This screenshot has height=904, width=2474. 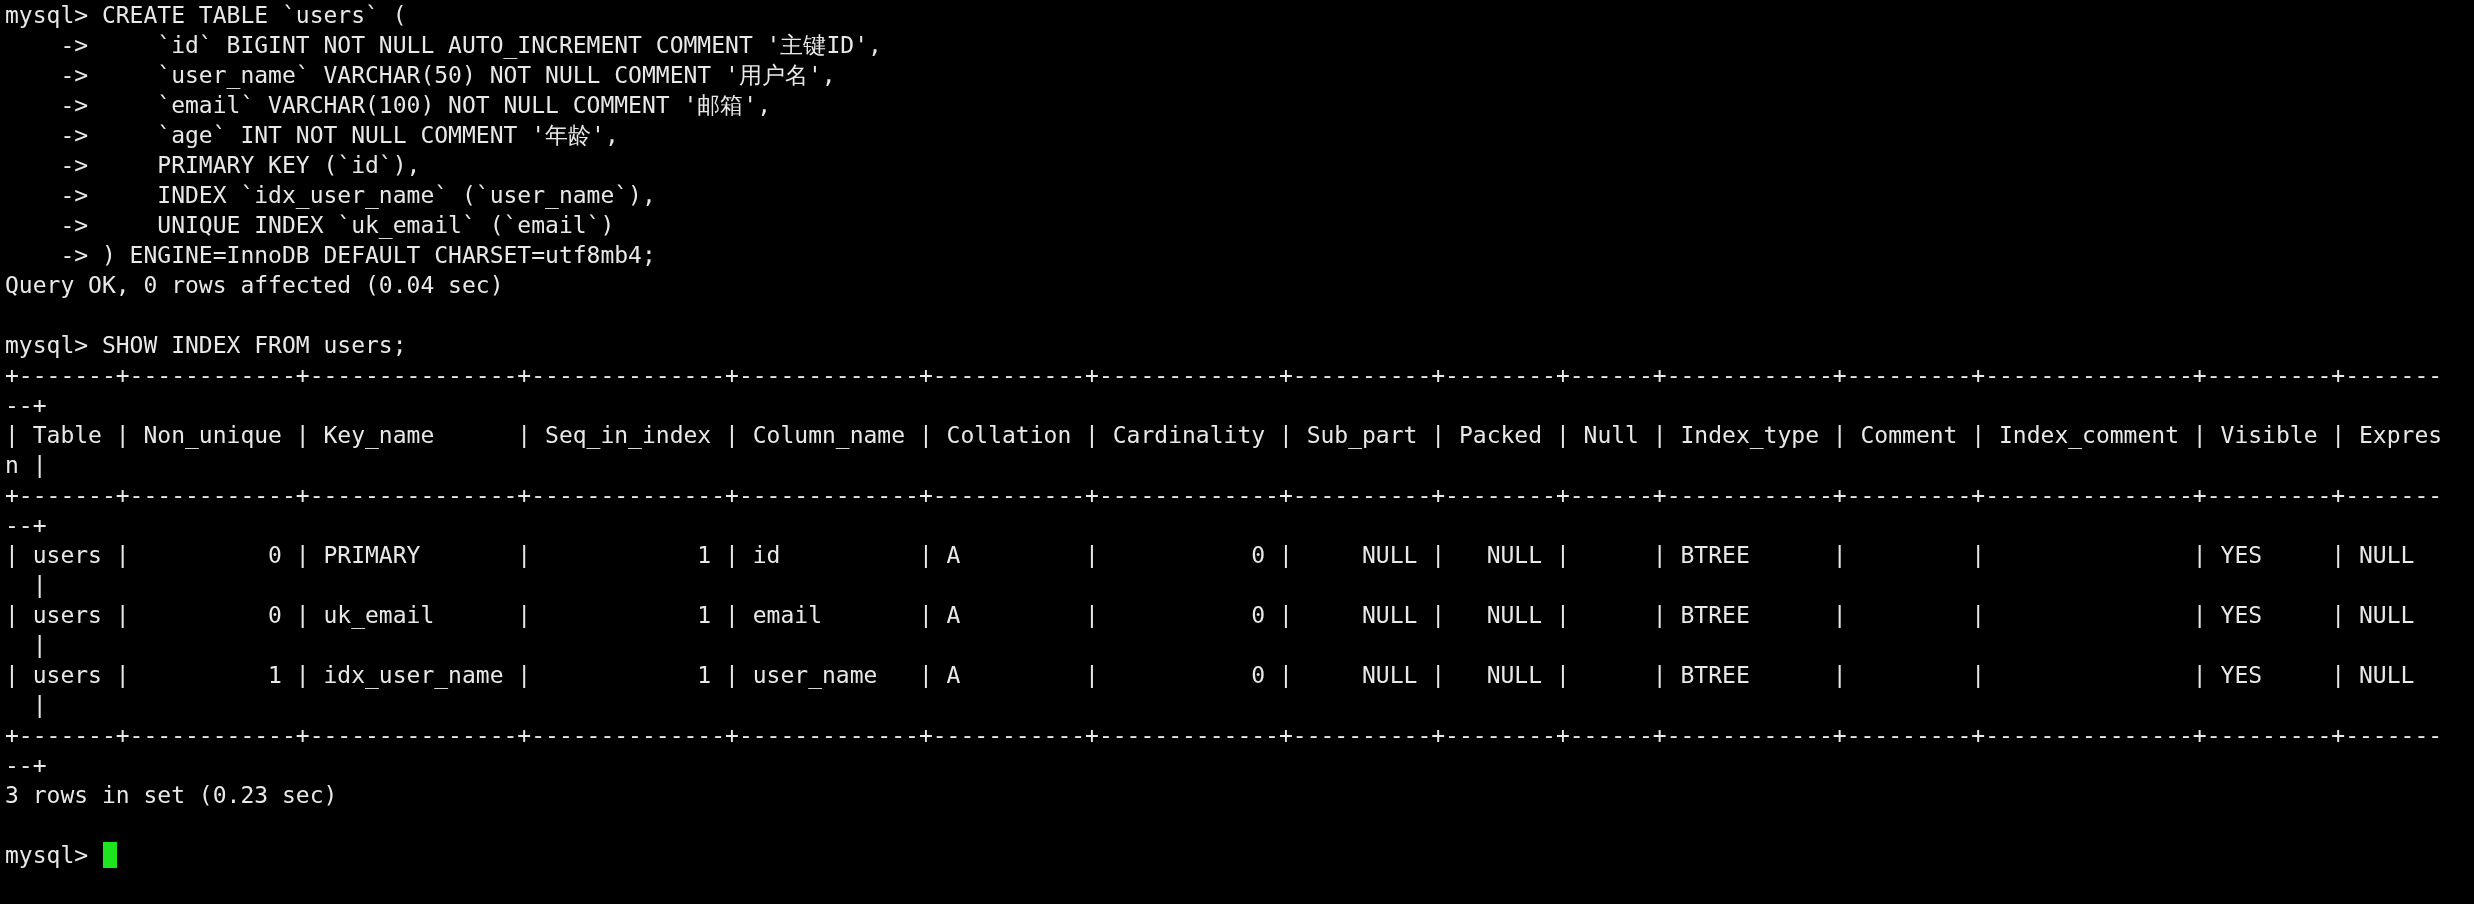 What do you see at coordinates (447, 75) in the screenshot?
I see `terminal-line: -> `user_name` VARCHAR(50) NOT NULL COMMENT '用户名',` at bounding box center [447, 75].